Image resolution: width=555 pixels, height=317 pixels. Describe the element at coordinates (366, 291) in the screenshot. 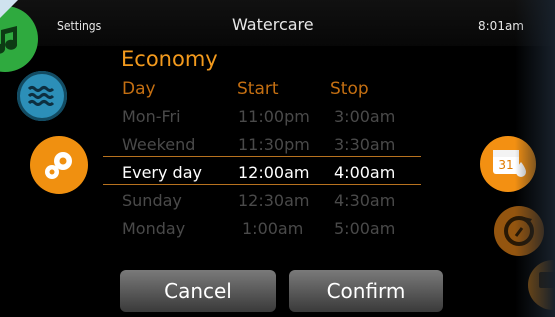

I see `confirm-button: Confirm` at that location.